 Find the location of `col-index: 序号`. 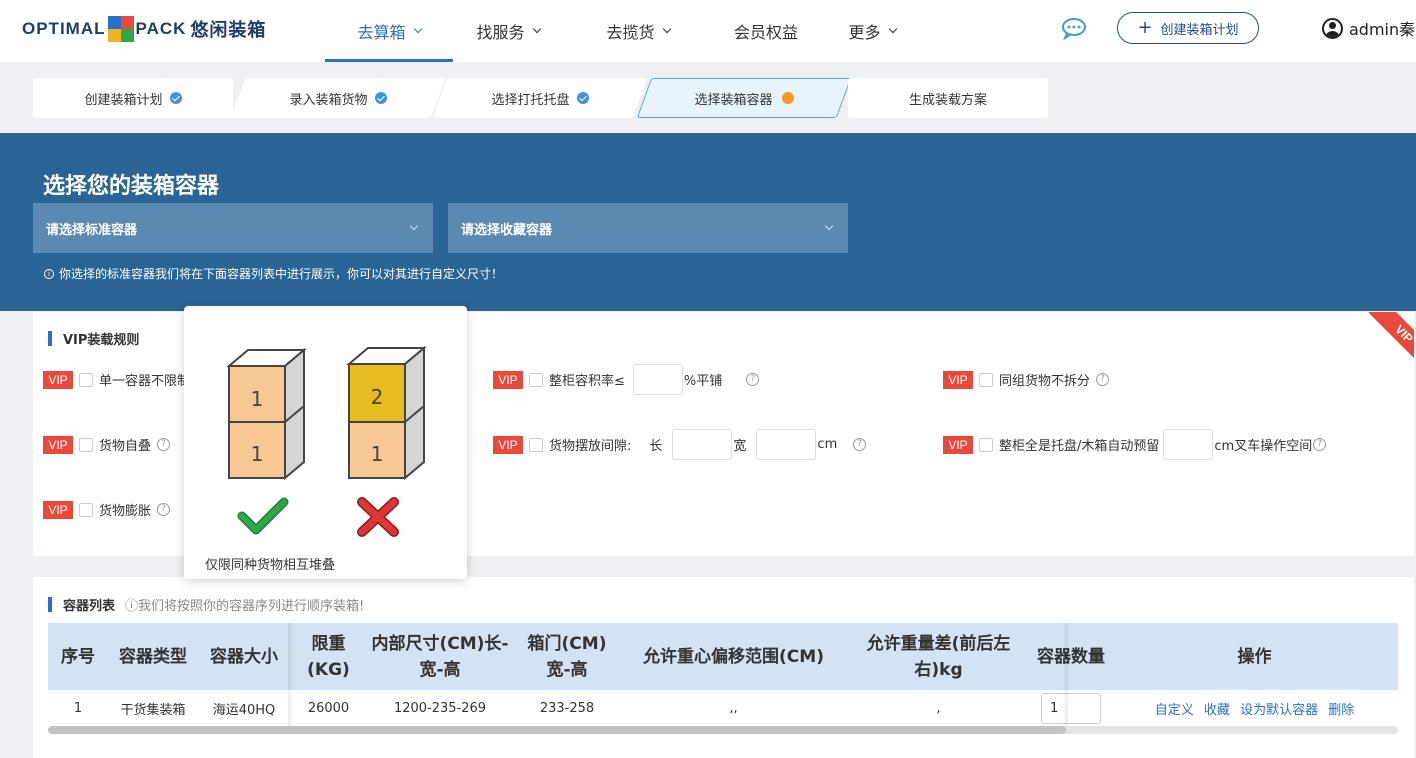

col-index: 序号 is located at coordinates (78, 656).